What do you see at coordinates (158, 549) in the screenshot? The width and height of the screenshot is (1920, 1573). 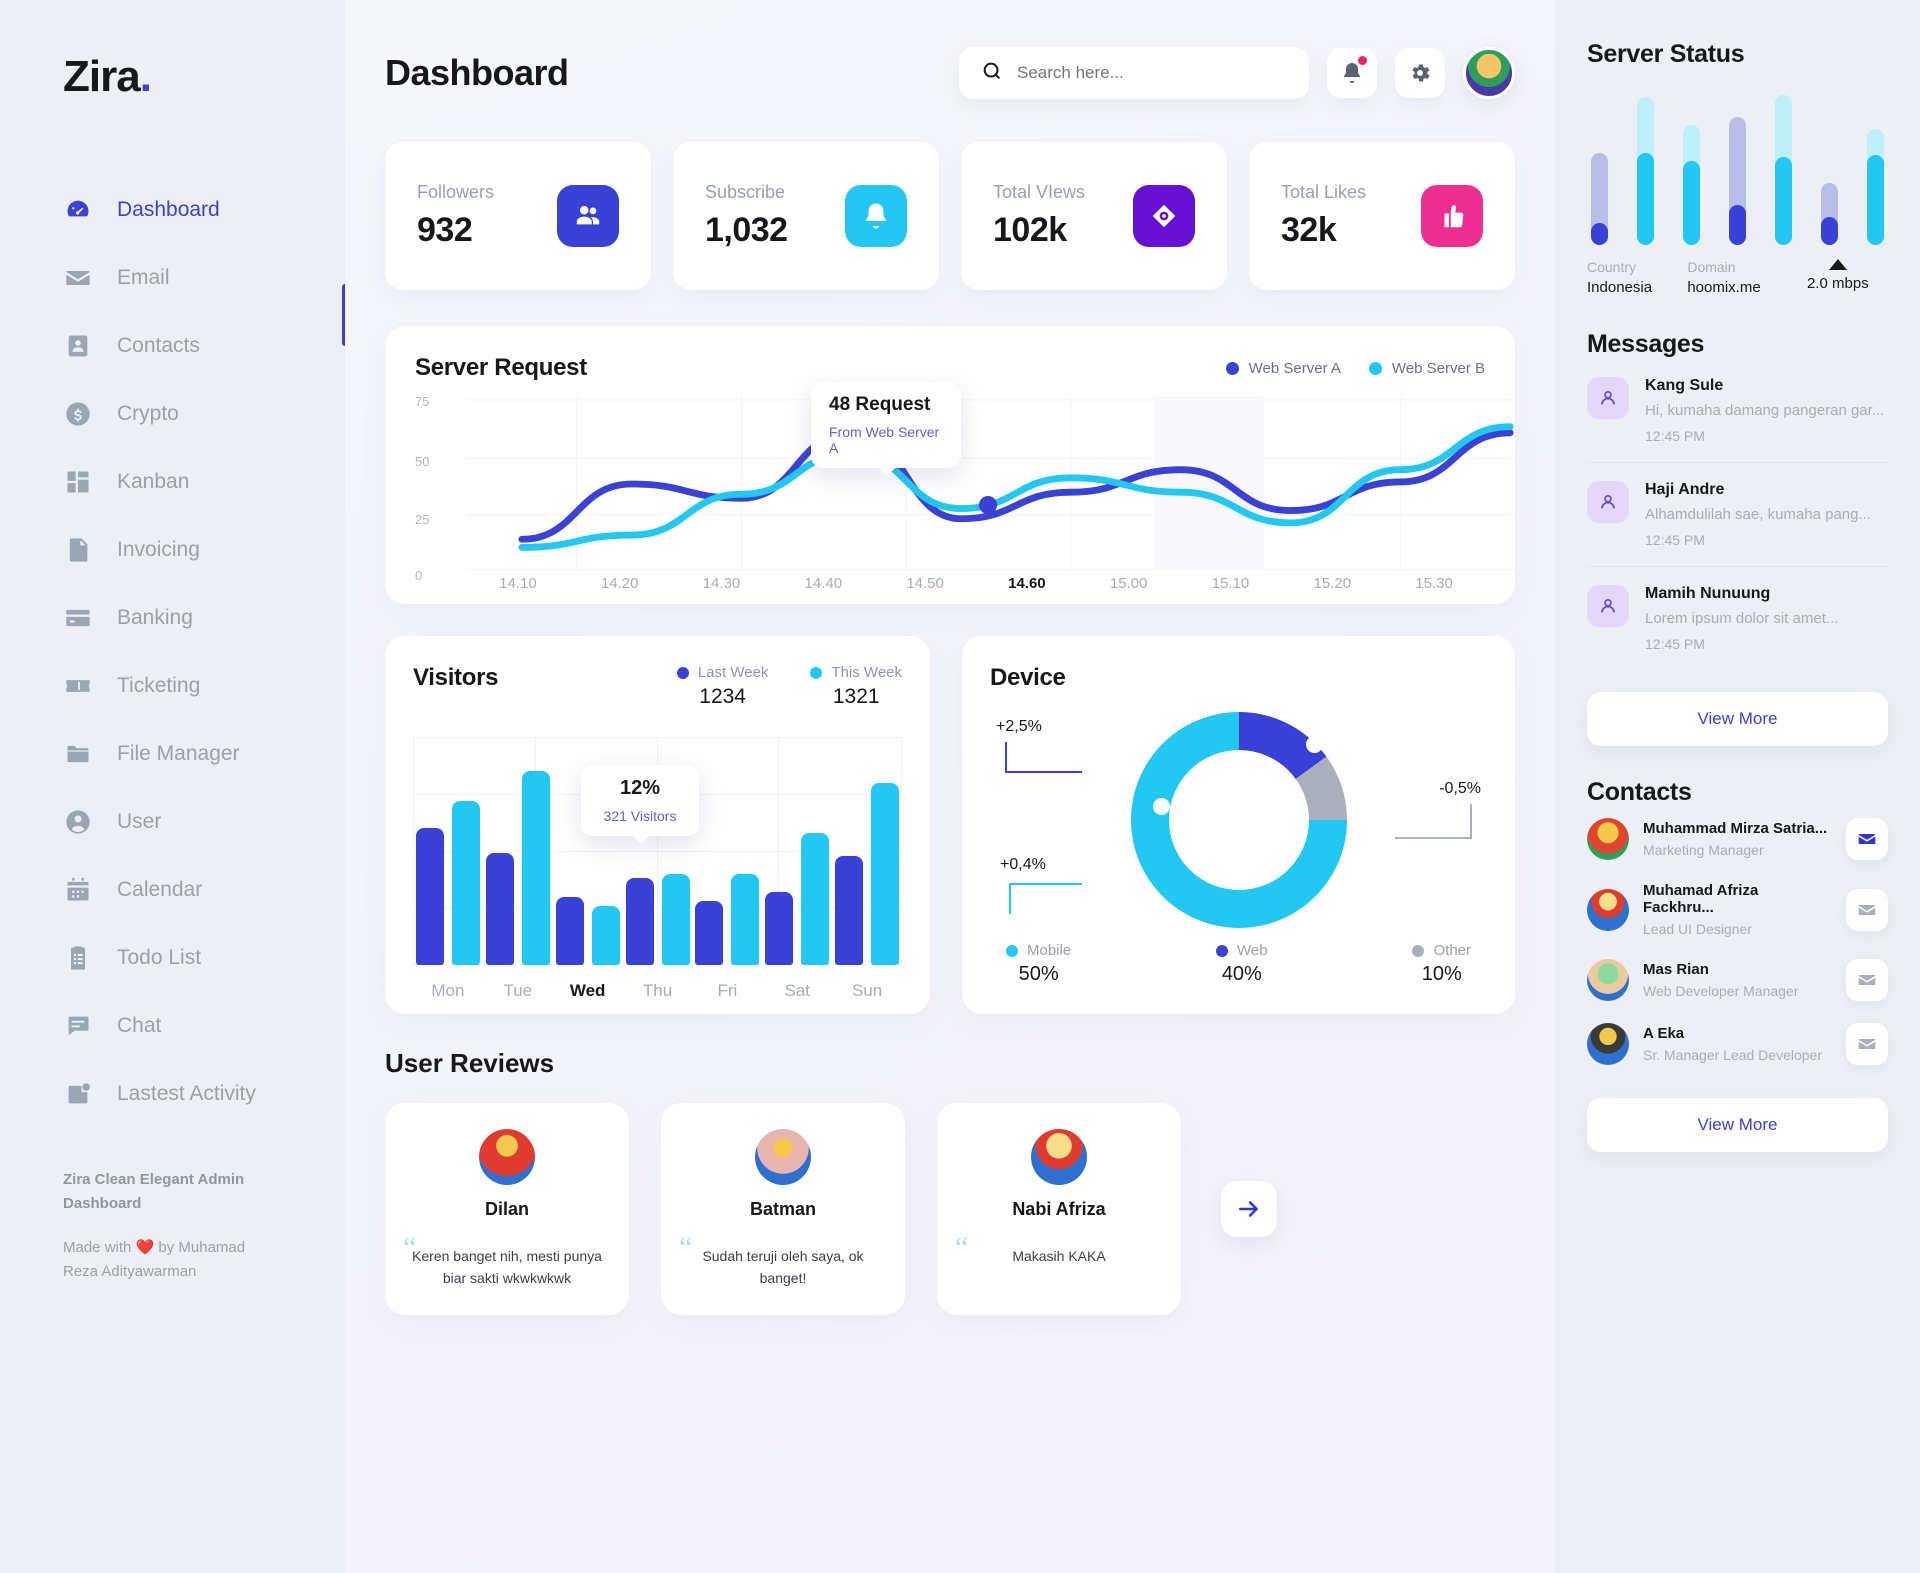 I see `sidebar-item-label: Invoicing` at bounding box center [158, 549].